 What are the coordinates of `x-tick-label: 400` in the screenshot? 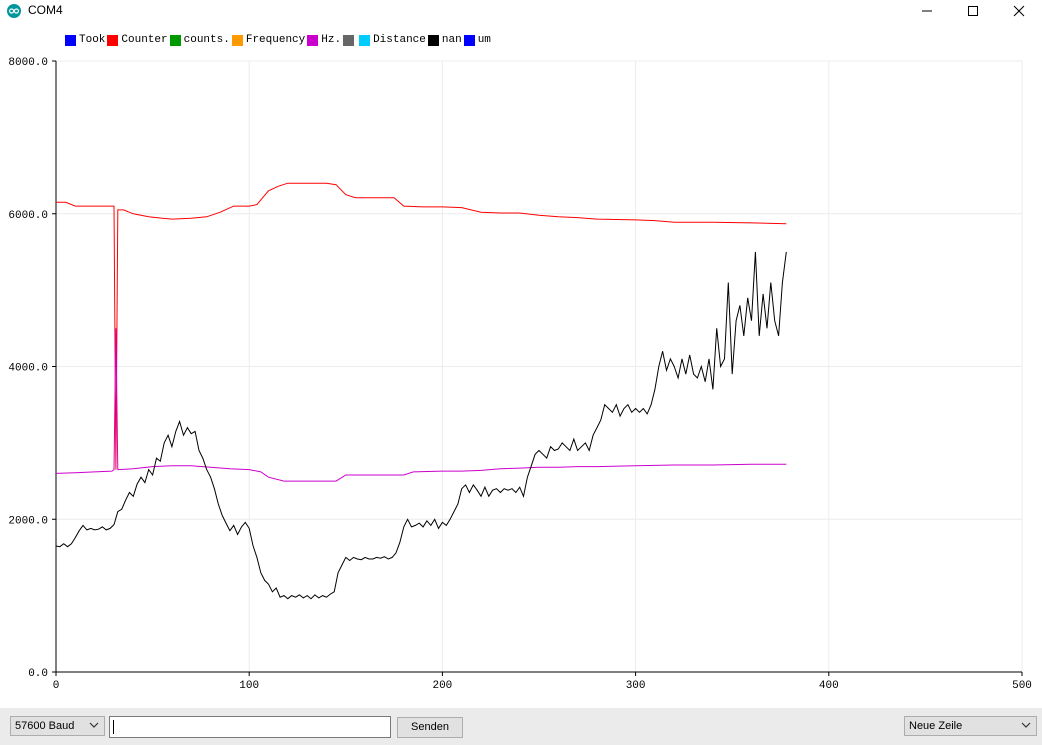 It's located at (829, 686).